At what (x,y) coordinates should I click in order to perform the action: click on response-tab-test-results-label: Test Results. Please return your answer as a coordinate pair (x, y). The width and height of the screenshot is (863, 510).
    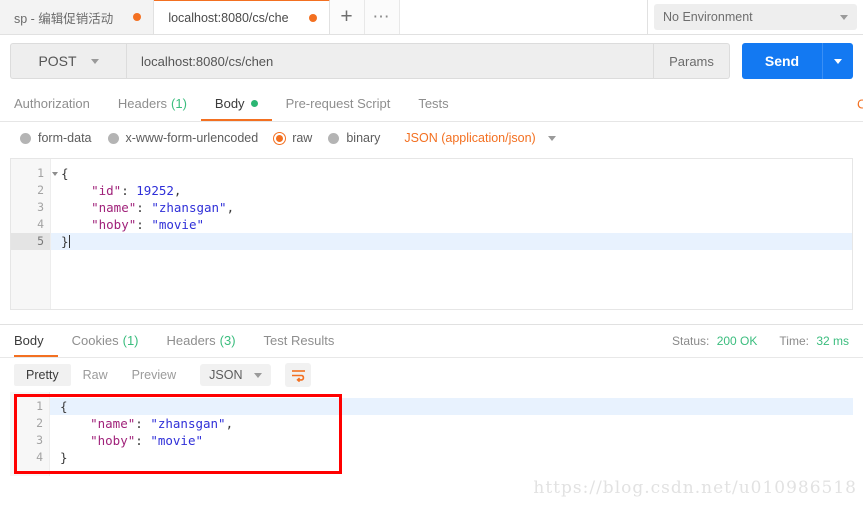
    Looking at the image, I should click on (299, 340).